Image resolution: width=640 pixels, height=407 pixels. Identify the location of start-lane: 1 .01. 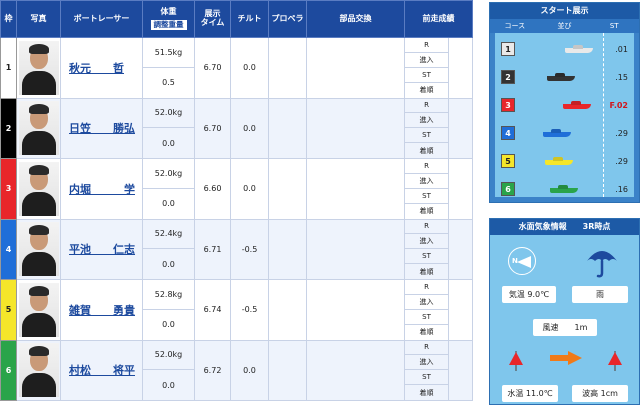
(564, 49).